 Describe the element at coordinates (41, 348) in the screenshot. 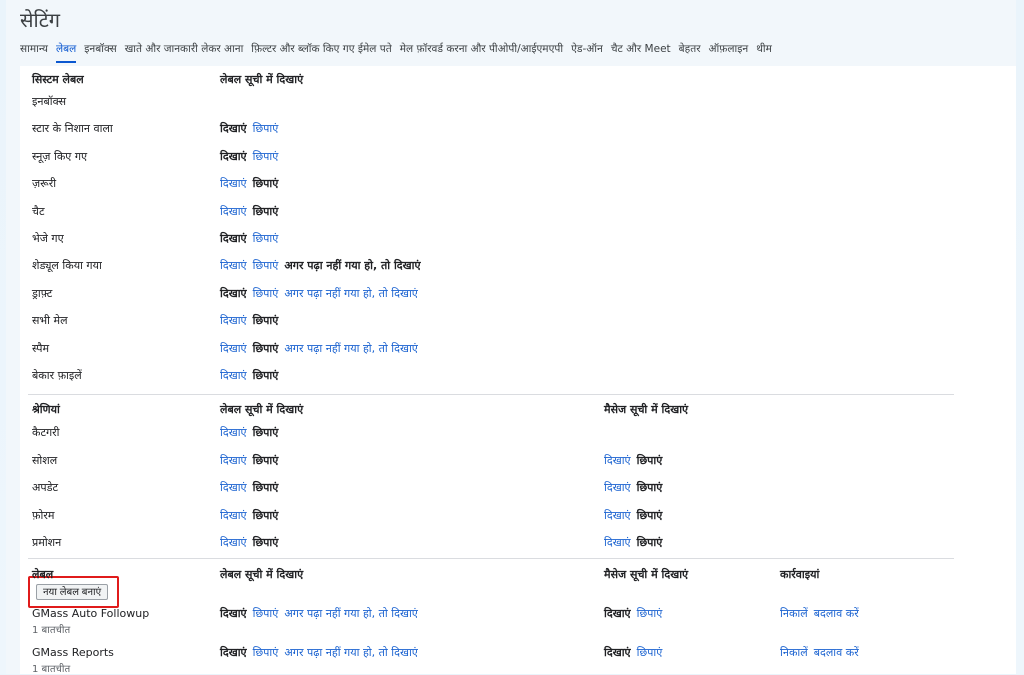

I see `label-name: स्पैम` at that location.